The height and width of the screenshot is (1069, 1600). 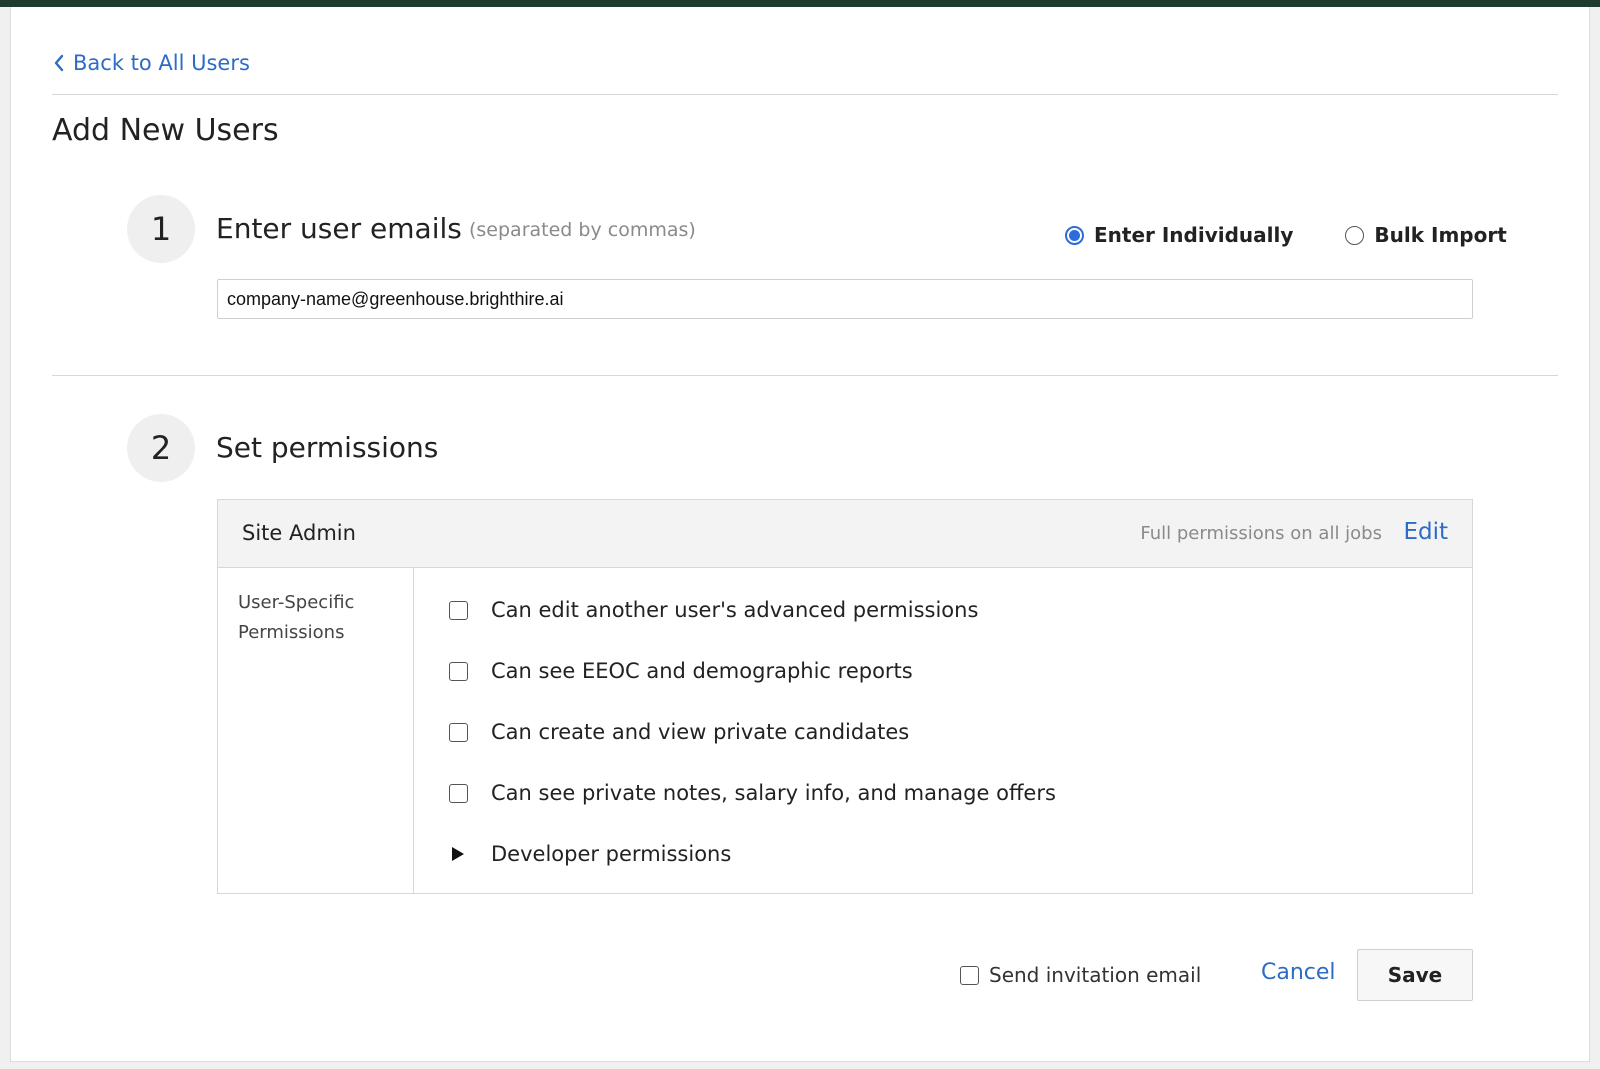 I want to click on user-specific-label: User-Specific Permissions, so click(x=296, y=617).